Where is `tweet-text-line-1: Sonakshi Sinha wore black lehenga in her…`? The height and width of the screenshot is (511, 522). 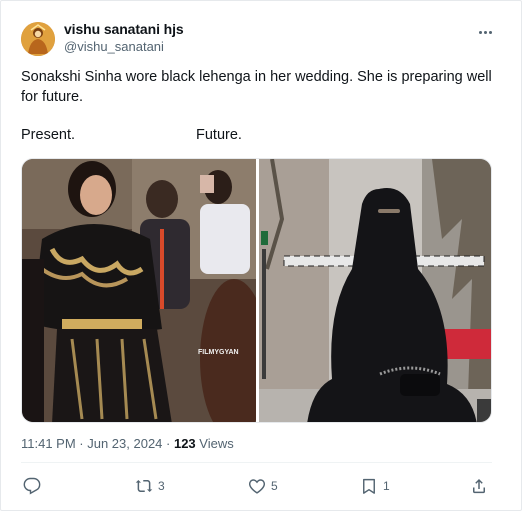 tweet-text-line-1: Sonakshi Sinha wore black lehenga in her… is located at coordinates (256, 77).